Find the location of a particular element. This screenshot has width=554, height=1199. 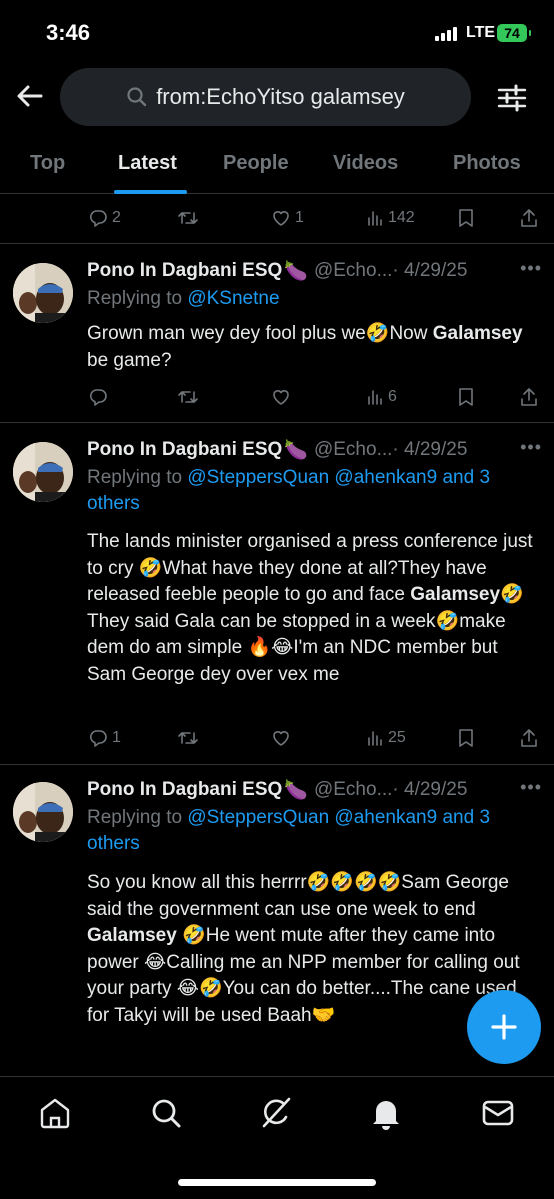

battery-level: 74 is located at coordinates (512, 33).